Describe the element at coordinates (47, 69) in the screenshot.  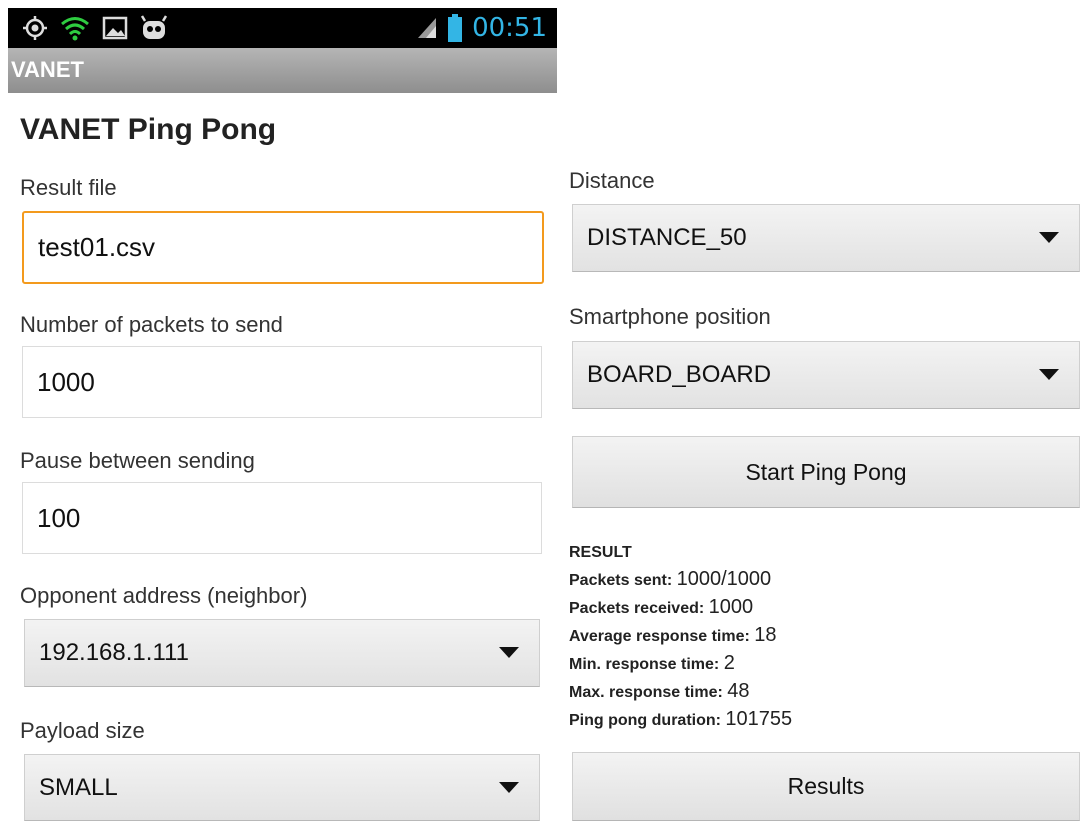
I see `app-title: VANET` at that location.